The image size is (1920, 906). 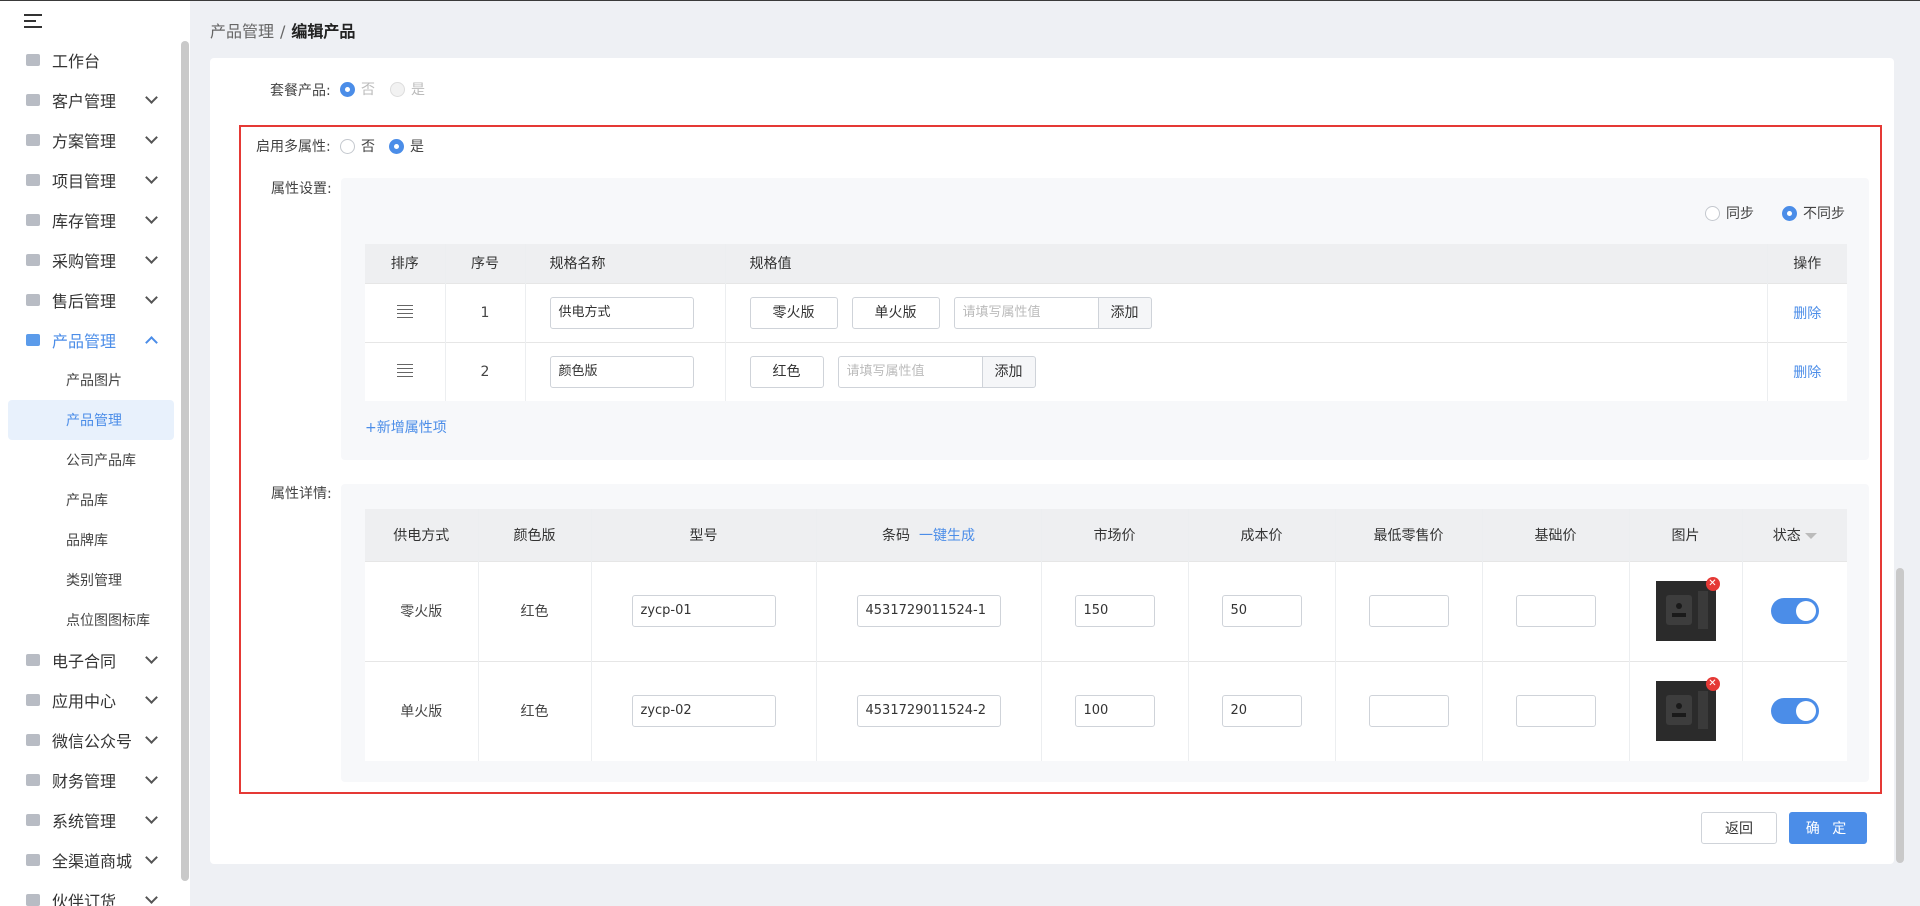 I want to click on sync-radio: 同步, so click(x=1729, y=213).